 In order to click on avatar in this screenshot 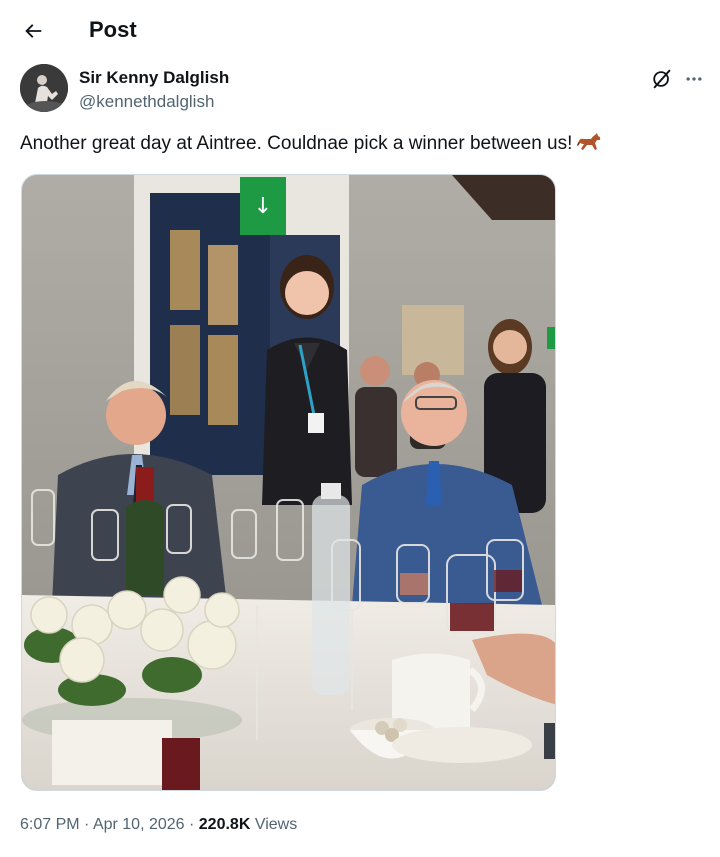, I will do `click(44, 88)`.